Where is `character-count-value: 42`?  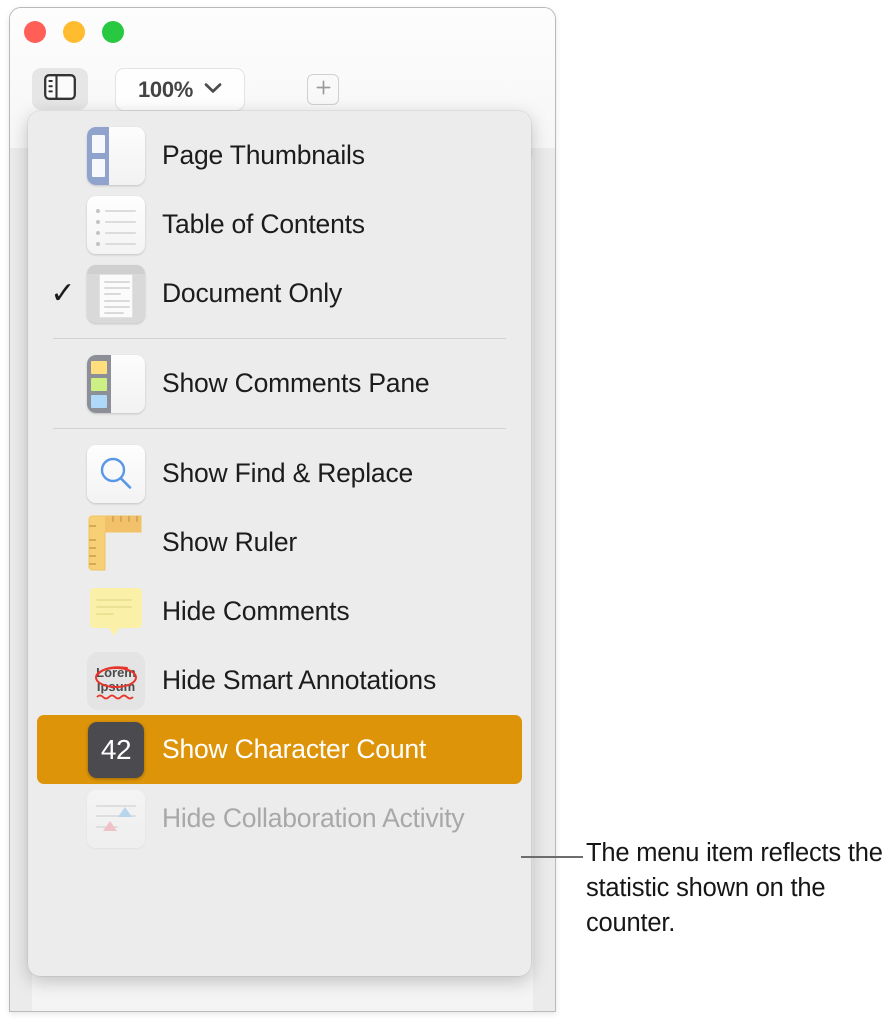 character-count-value: 42 is located at coordinates (116, 749).